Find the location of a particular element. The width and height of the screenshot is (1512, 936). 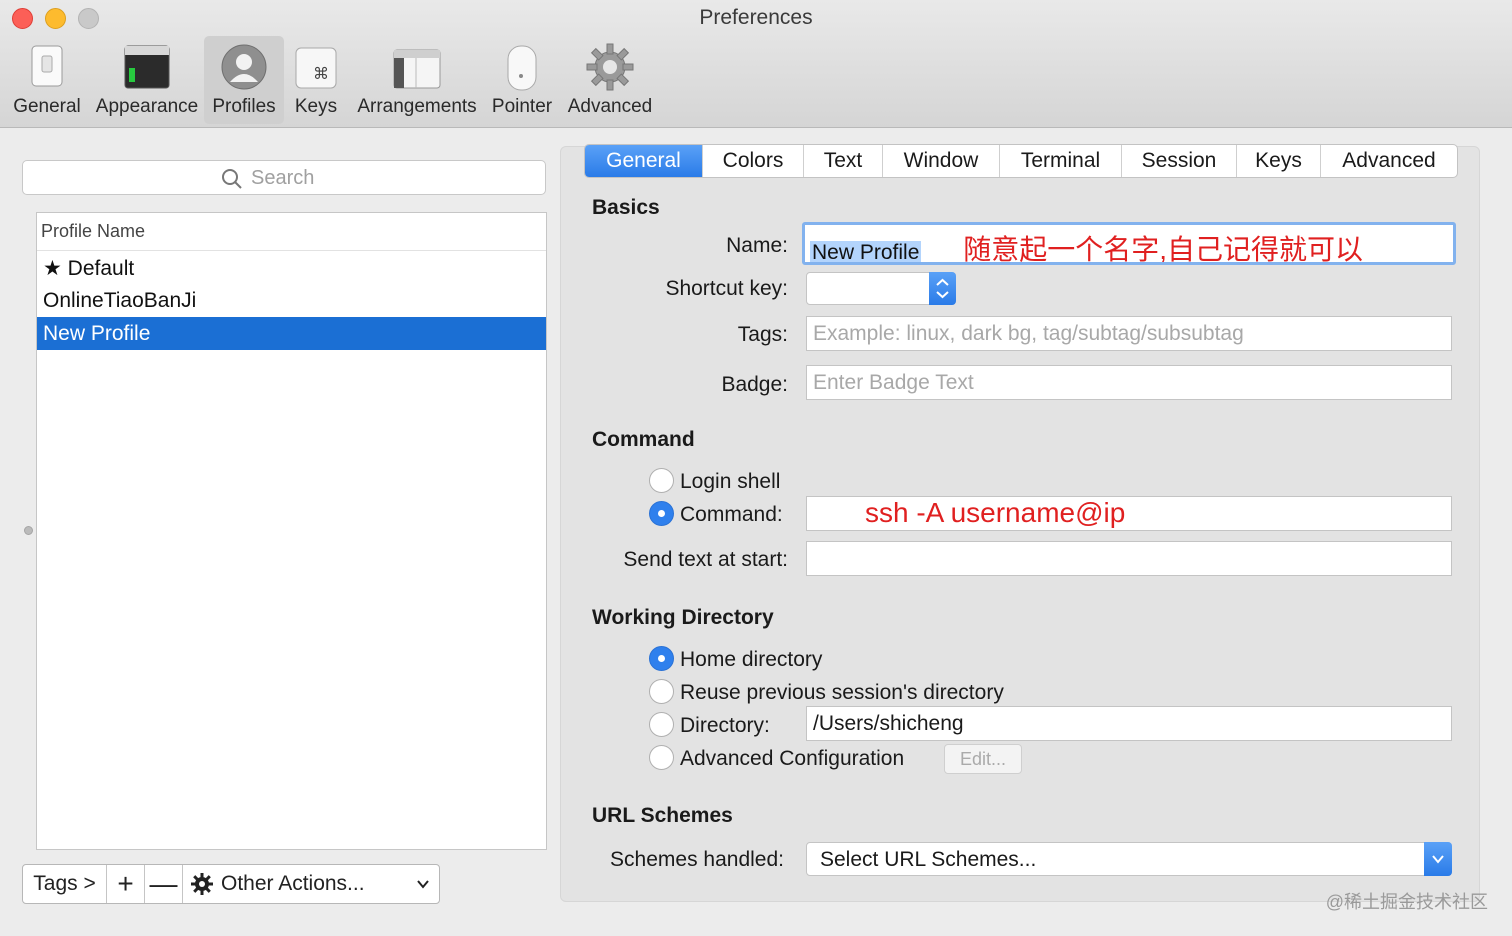

reuse-directory-radio is located at coordinates (661, 691).